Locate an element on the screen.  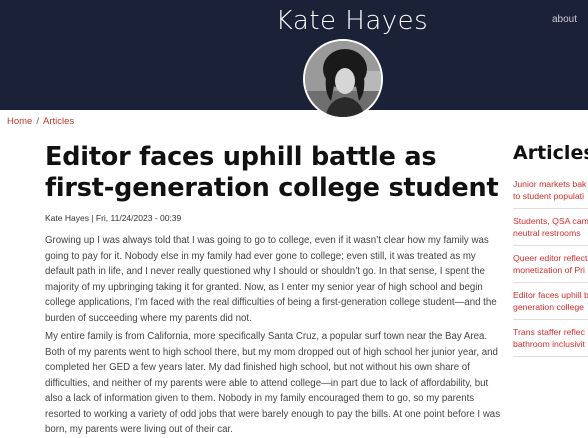
sidebar-article-link: Junior markets bak to student populati is located at coordinates (550, 192).